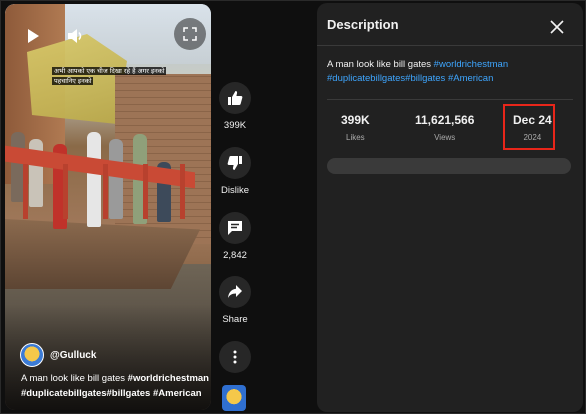 This screenshot has width=586, height=414. I want to click on more-vertical-icon, so click(235, 357).